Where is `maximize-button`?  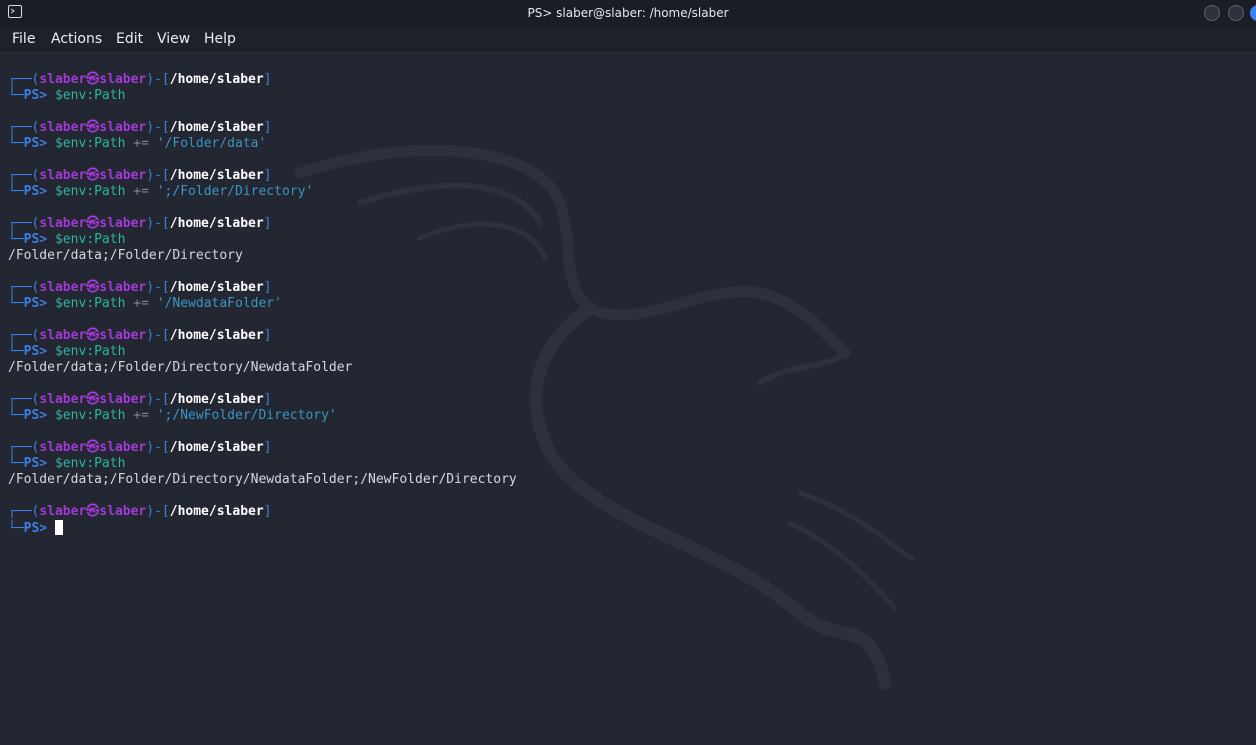 maximize-button is located at coordinates (1236, 13).